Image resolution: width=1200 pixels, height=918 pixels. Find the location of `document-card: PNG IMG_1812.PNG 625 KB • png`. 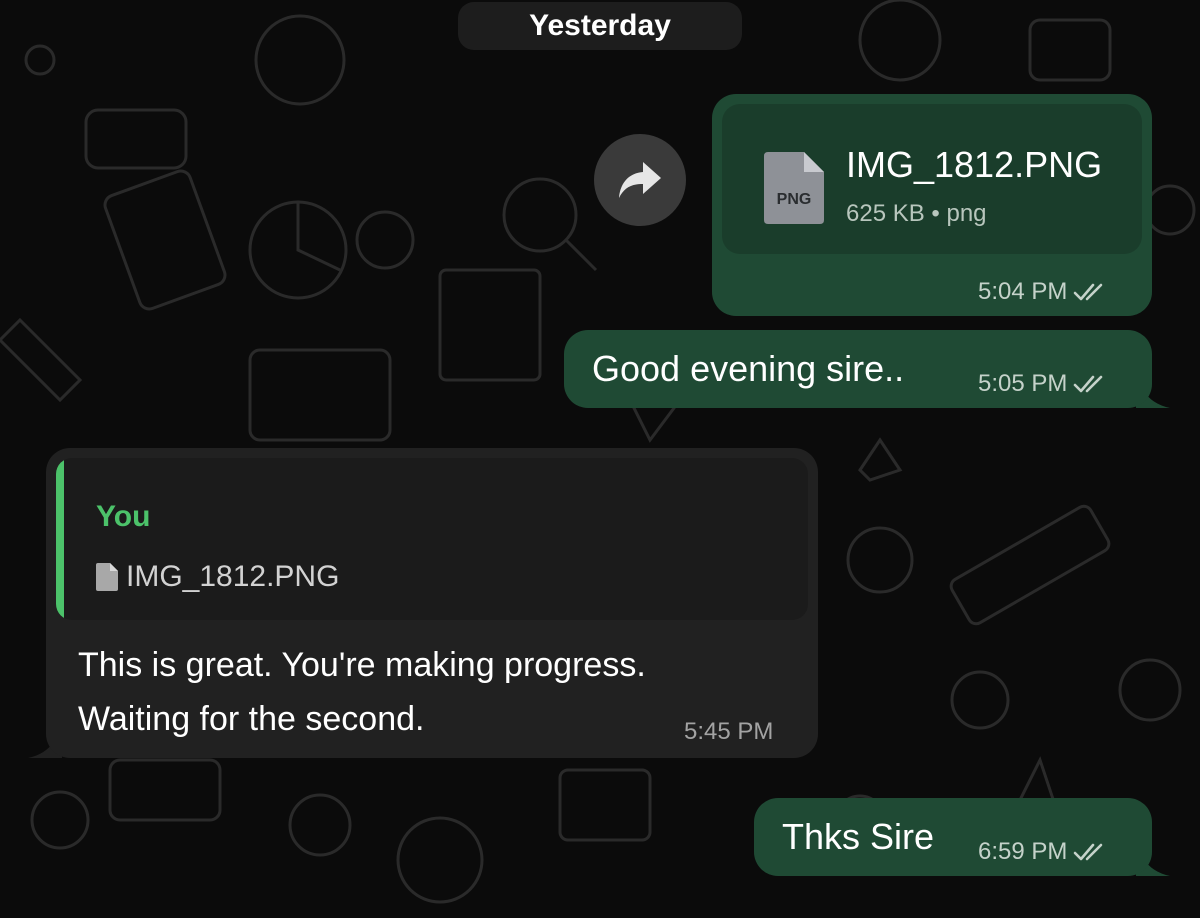

document-card: PNG IMG_1812.PNG 625 KB • png is located at coordinates (932, 179).